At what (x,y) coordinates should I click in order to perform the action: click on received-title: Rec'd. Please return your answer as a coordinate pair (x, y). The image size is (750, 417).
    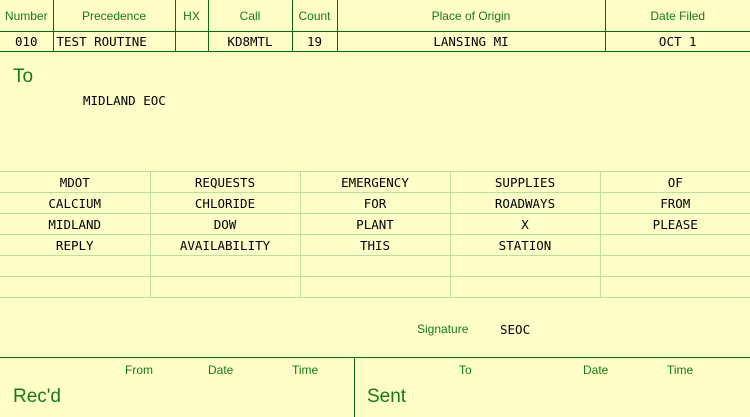
    Looking at the image, I should click on (37, 396).